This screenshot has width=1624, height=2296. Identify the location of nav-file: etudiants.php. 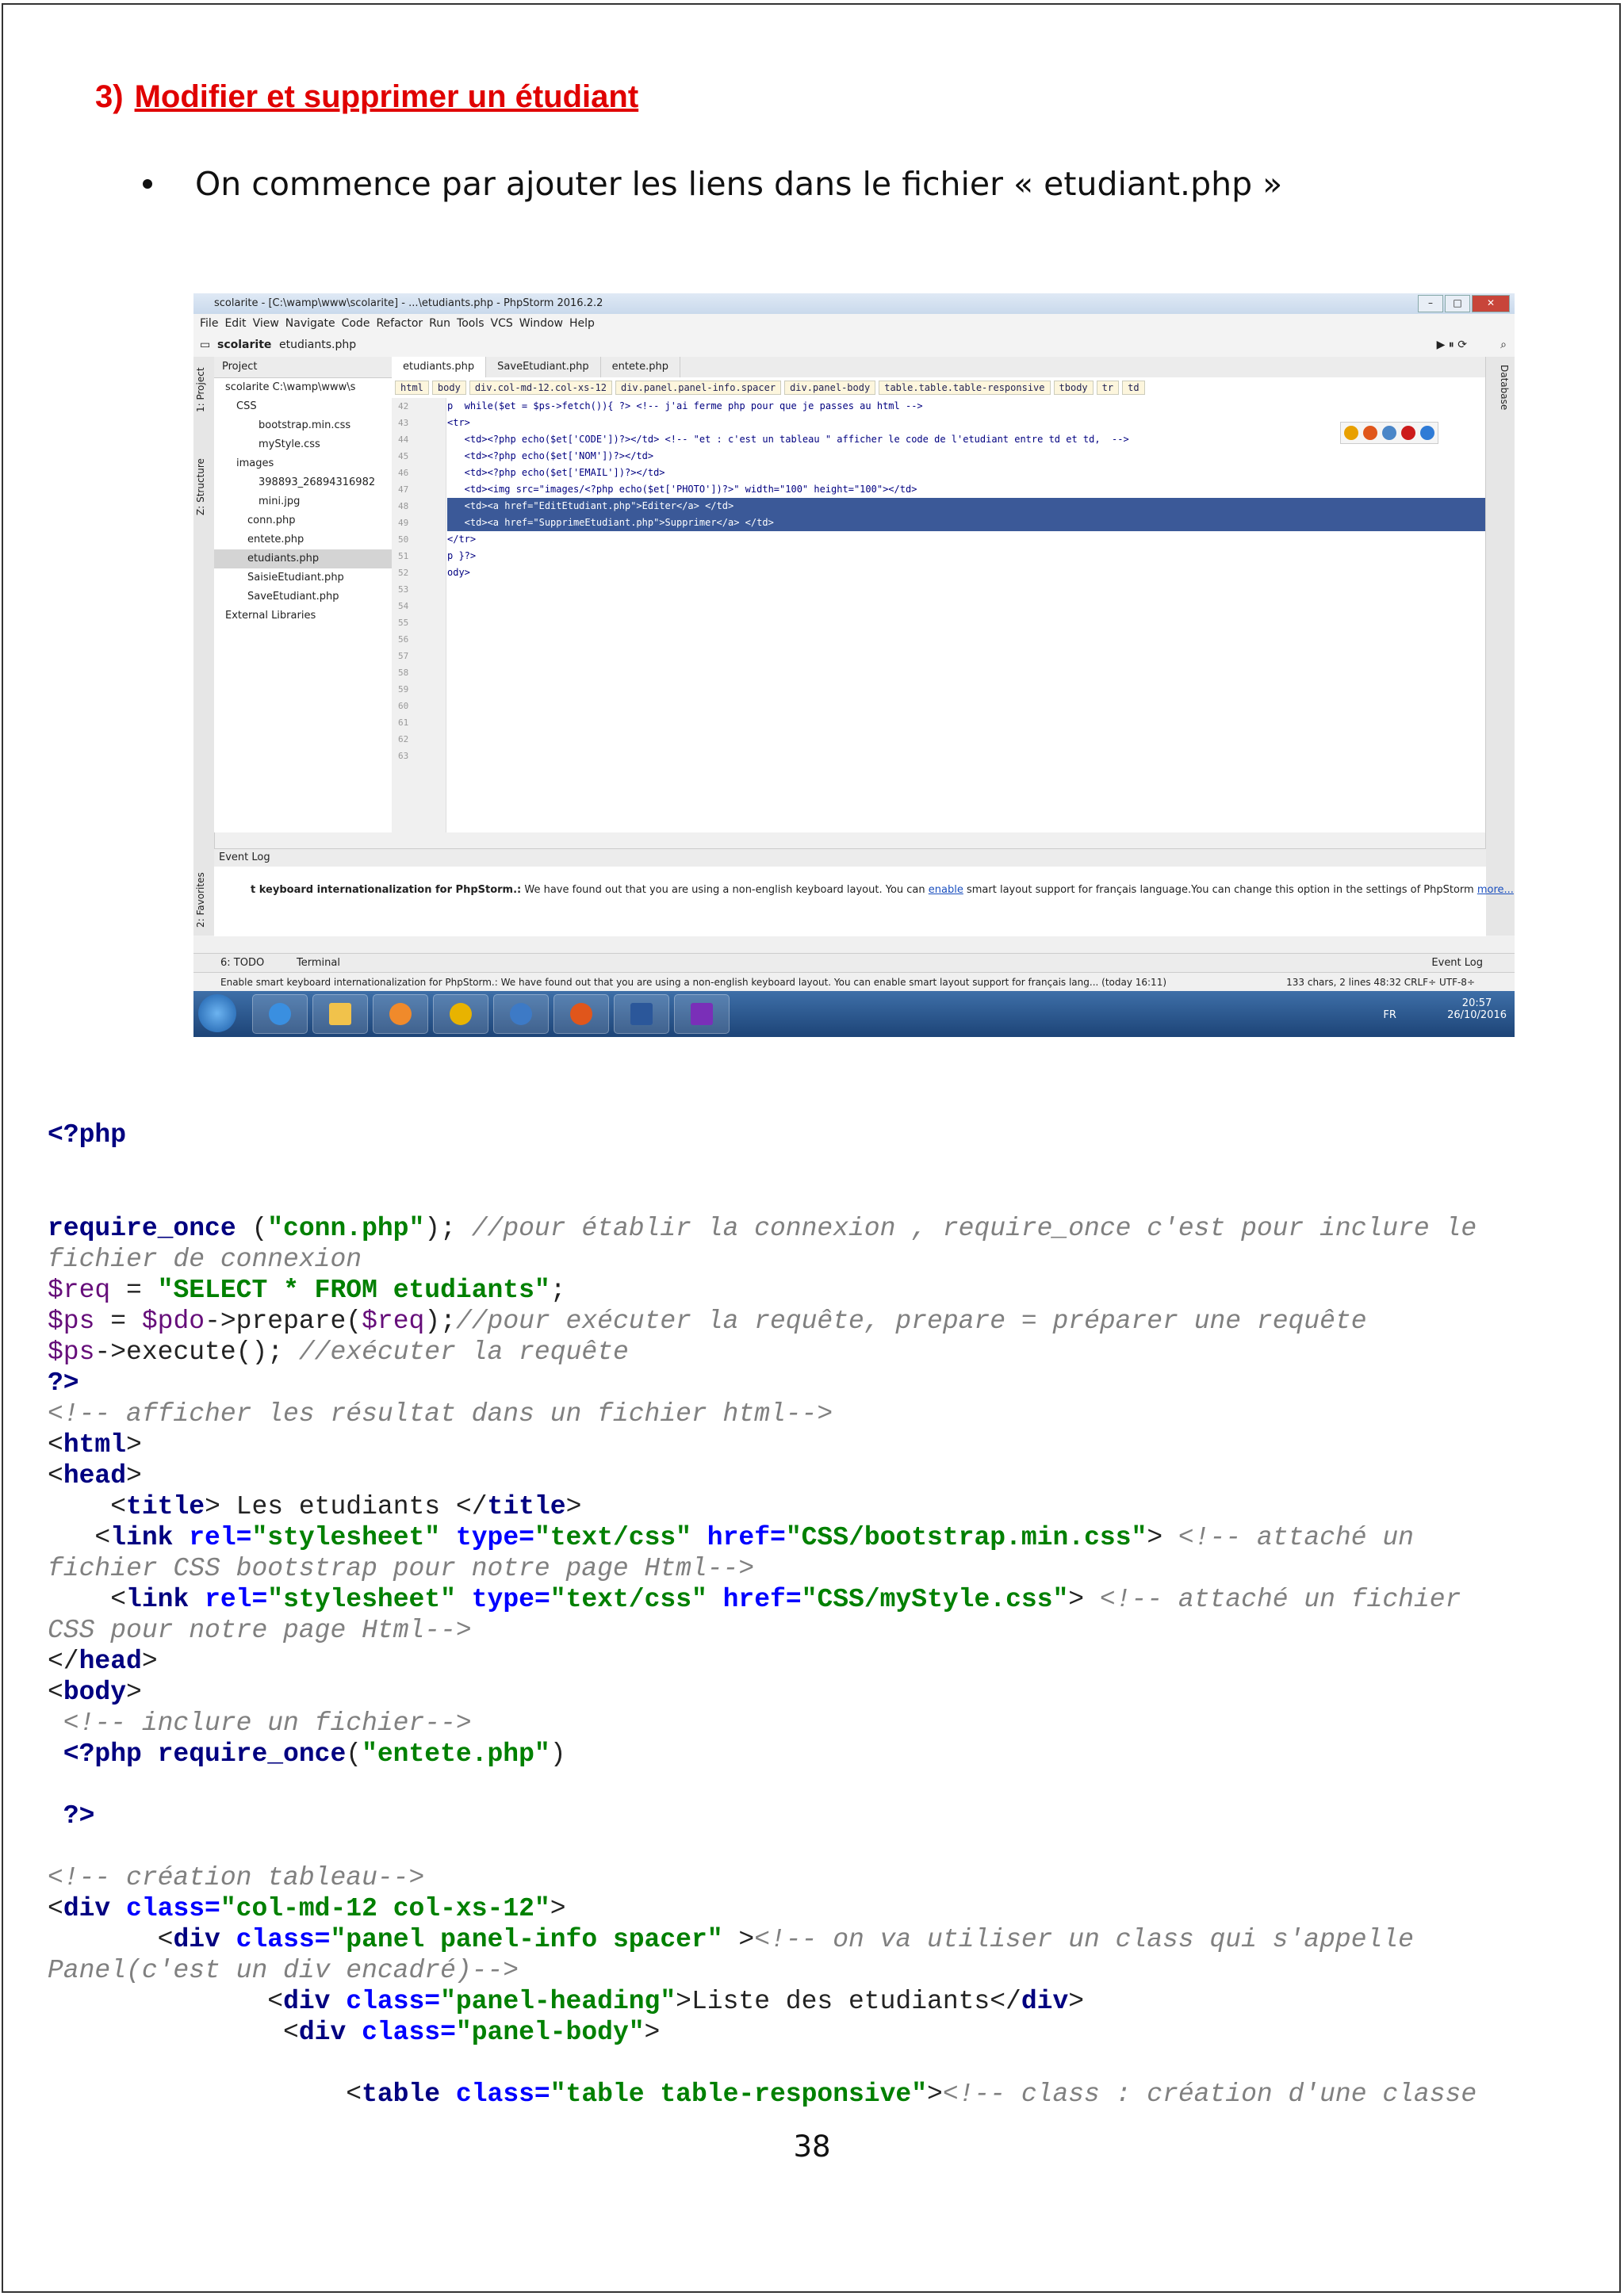
(317, 345).